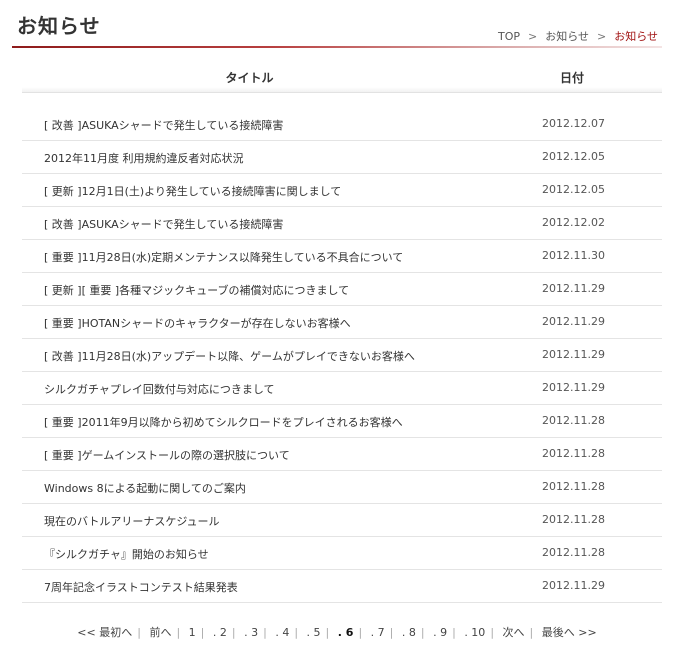  I want to click on notice-title-link: シルクガチャプレイ回数付与対応につきまして, so click(159, 389).